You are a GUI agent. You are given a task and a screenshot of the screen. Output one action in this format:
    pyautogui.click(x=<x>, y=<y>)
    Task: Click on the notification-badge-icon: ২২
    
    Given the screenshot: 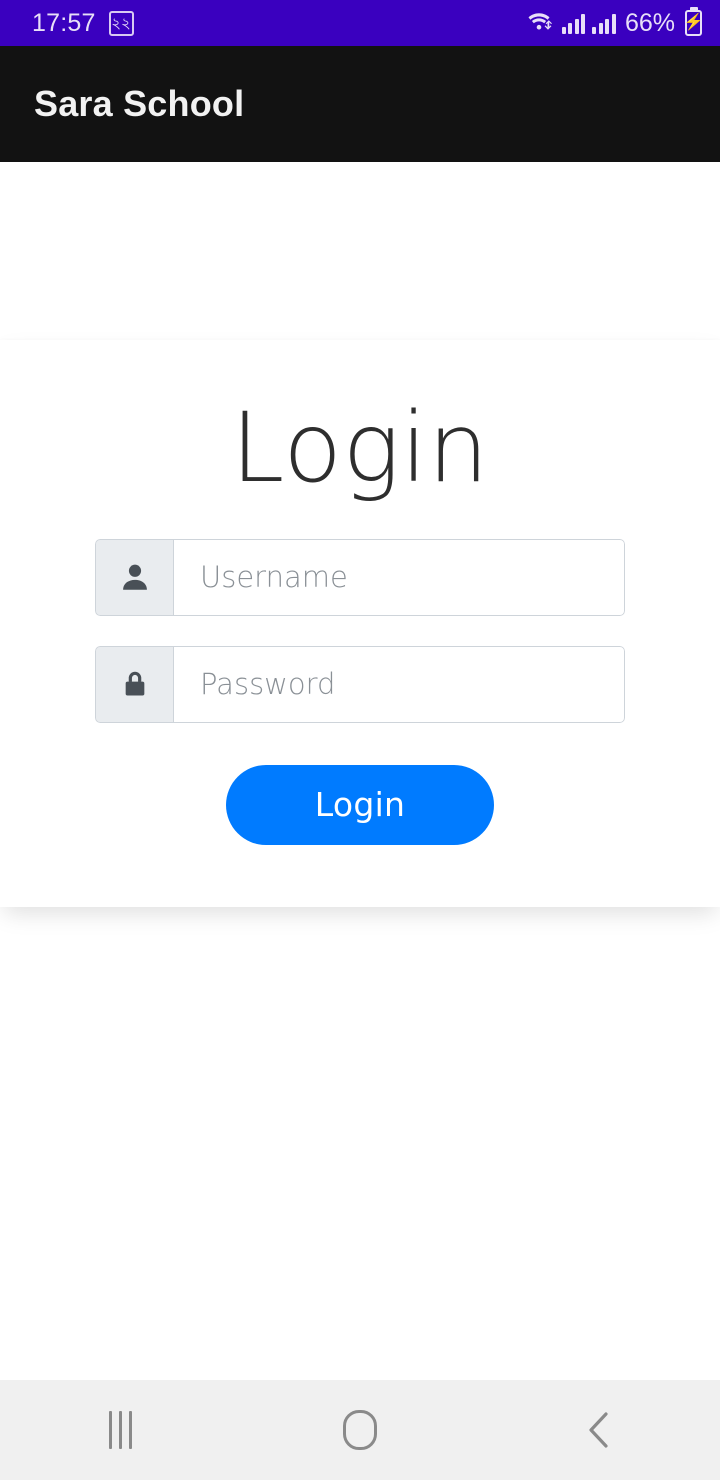 What is the action you would take?
    pyautogui.click(x=121, y=23)
    